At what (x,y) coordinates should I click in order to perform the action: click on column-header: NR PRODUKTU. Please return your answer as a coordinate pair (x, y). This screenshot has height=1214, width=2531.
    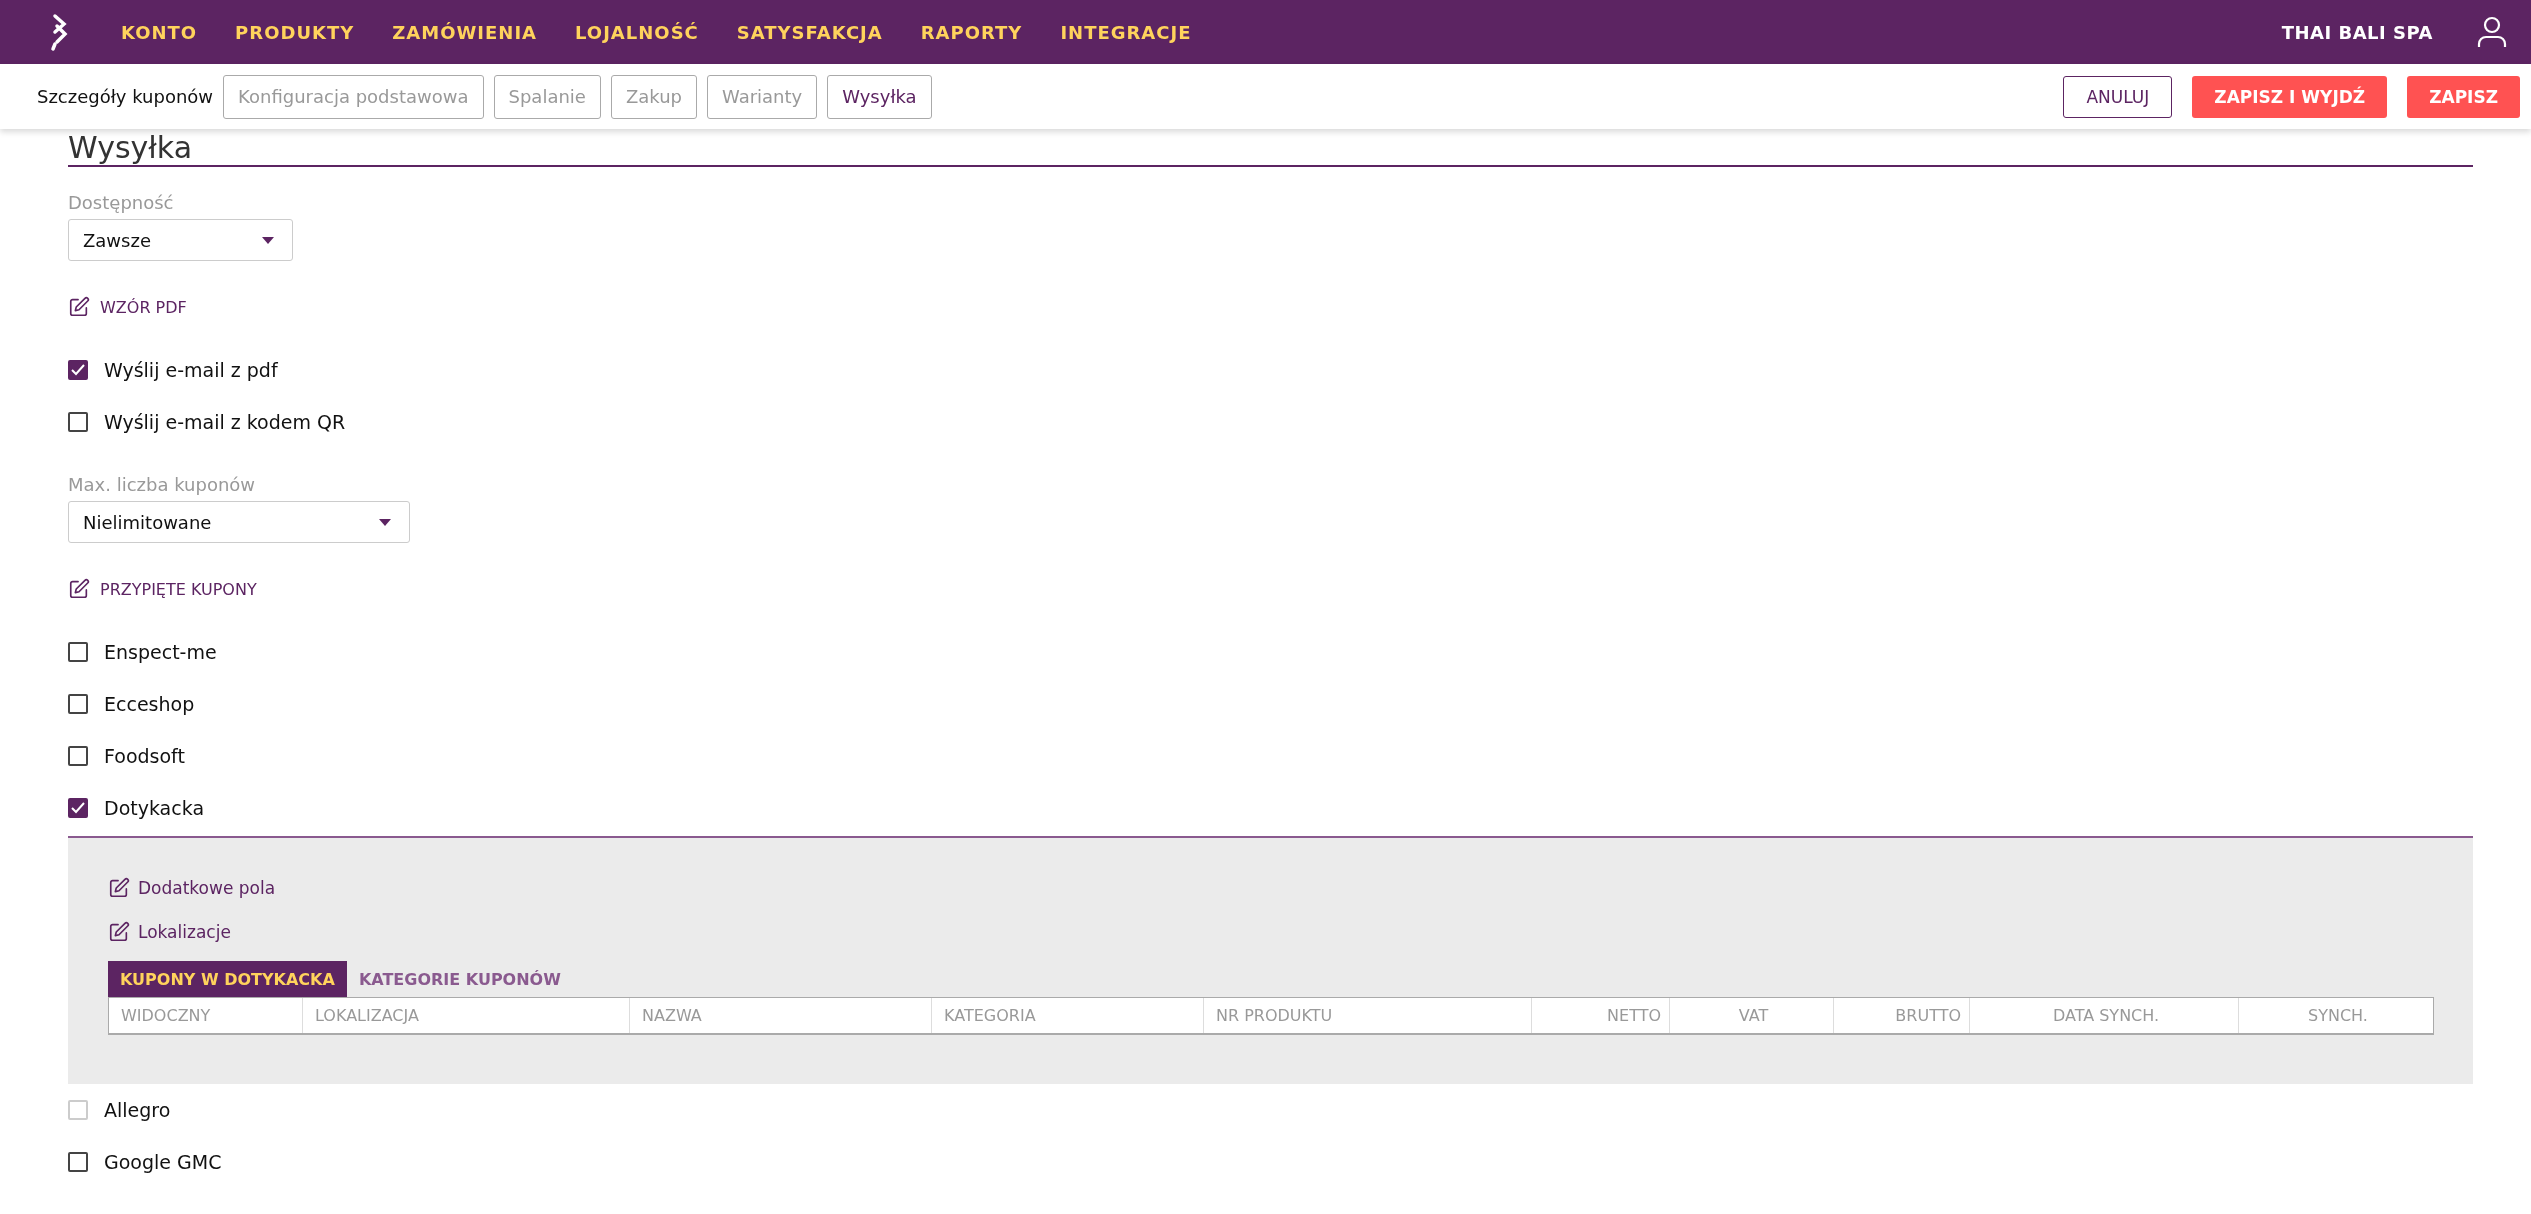
    Looking at the image, I should click on (1367, 1015).